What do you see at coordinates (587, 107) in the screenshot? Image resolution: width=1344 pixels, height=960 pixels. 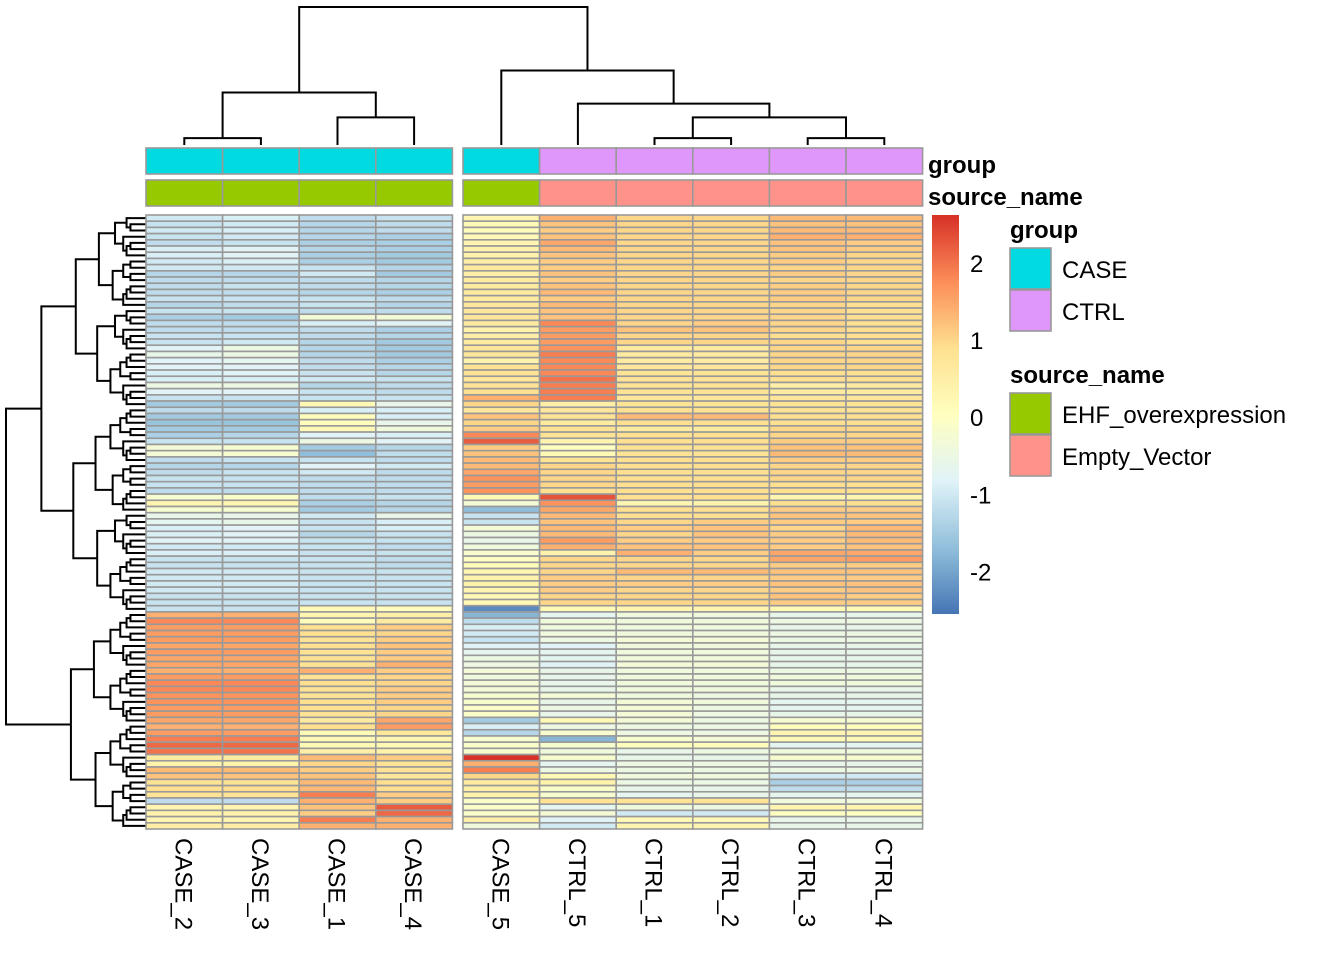 I see `column-dendrogram-branch` at bounding box center [587, 107].